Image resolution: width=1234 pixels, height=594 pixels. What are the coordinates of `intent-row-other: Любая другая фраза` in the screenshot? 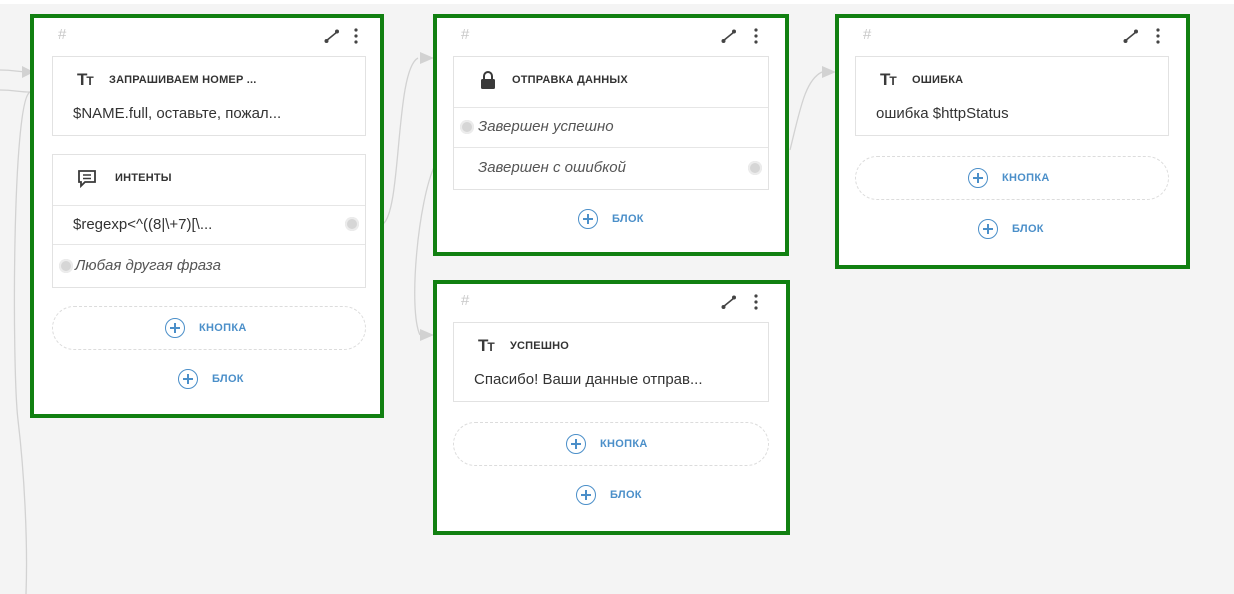 It's located at (209, 266).